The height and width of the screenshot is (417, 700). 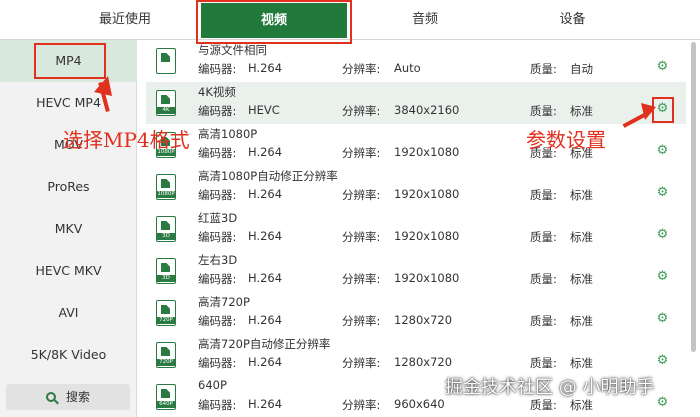 I want to click on preset-name: 红蓝3D, so click(x=218, y=218).